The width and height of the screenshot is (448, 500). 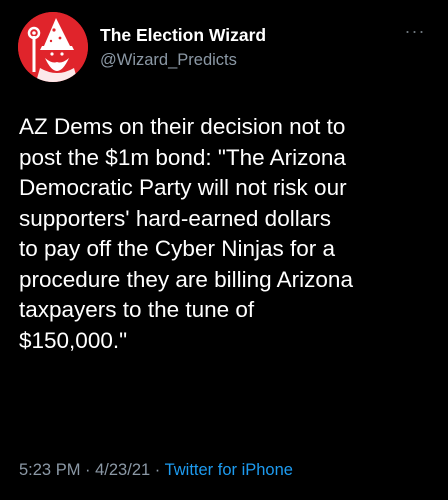 I want to click on wizard-avatar-icon, so click(x=53, y=47).